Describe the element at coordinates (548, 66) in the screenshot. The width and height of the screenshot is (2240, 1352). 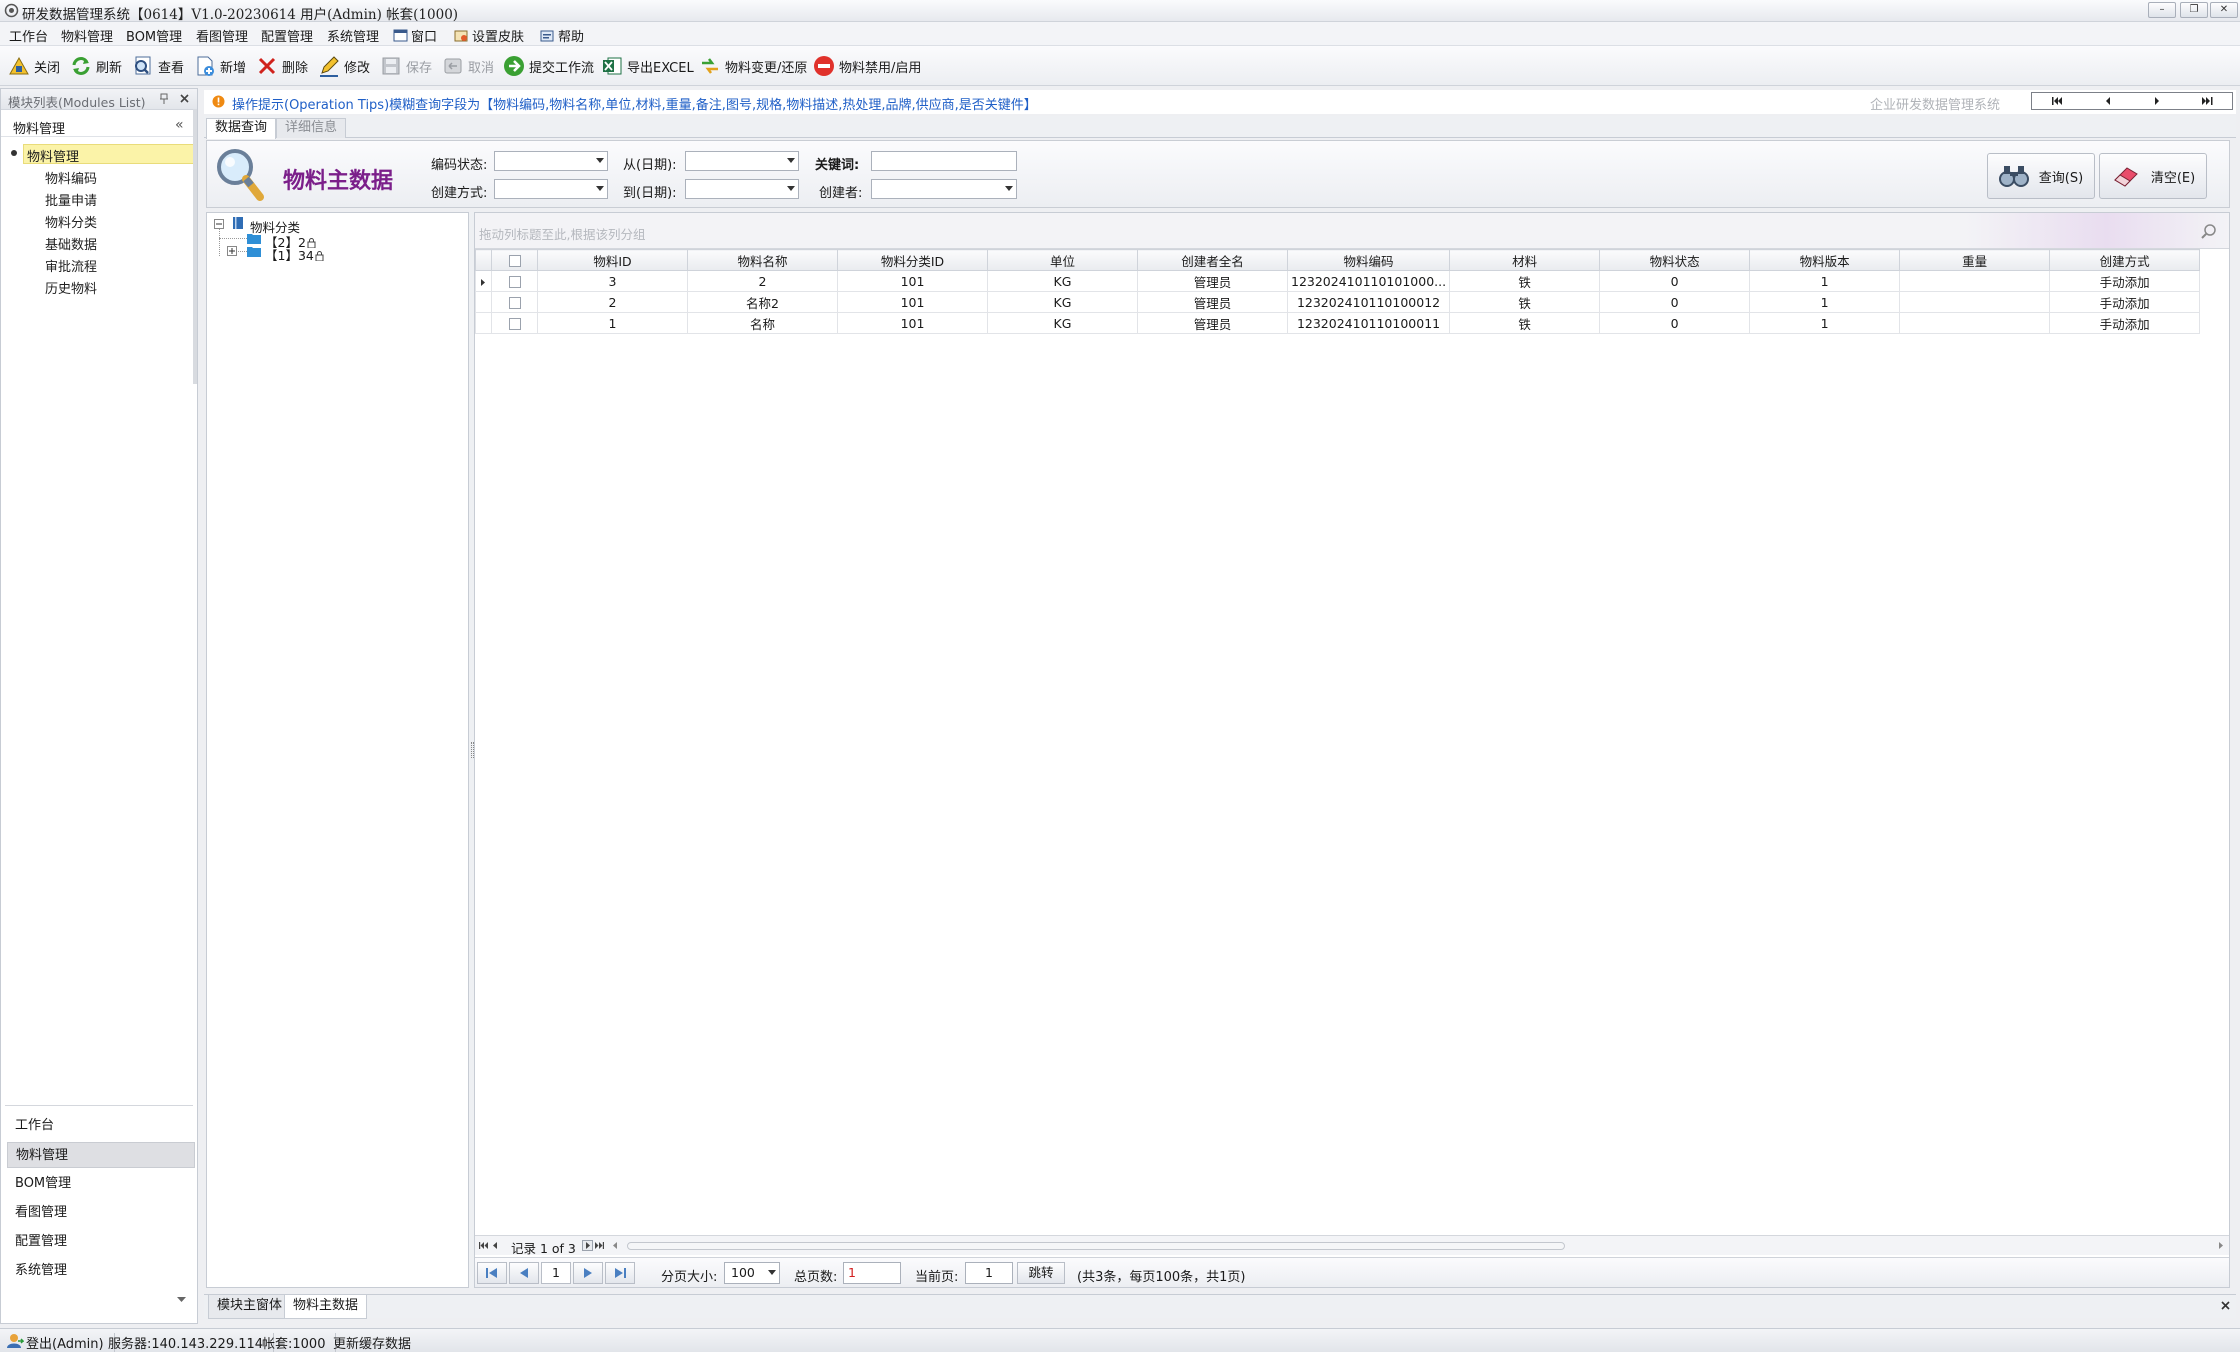
I see `submit-workflow-button: 提交工作流` at that location.